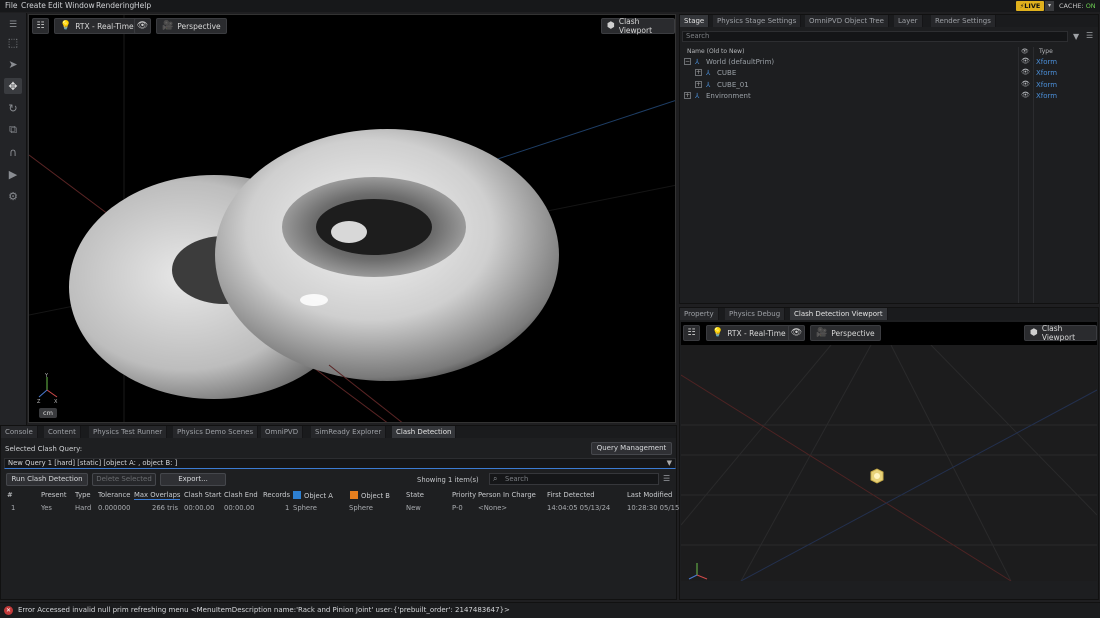 The height and width of the screenshot is (618, 1100). Describe the element at coordinates (305, 508) in the screenshot. I see `cell-object-a: Sphere` at that location.